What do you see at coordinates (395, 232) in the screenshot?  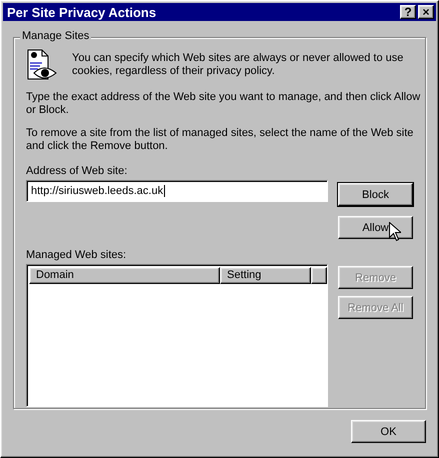 I see `mouse-pointer-icon` at bounding box center [395, 232].